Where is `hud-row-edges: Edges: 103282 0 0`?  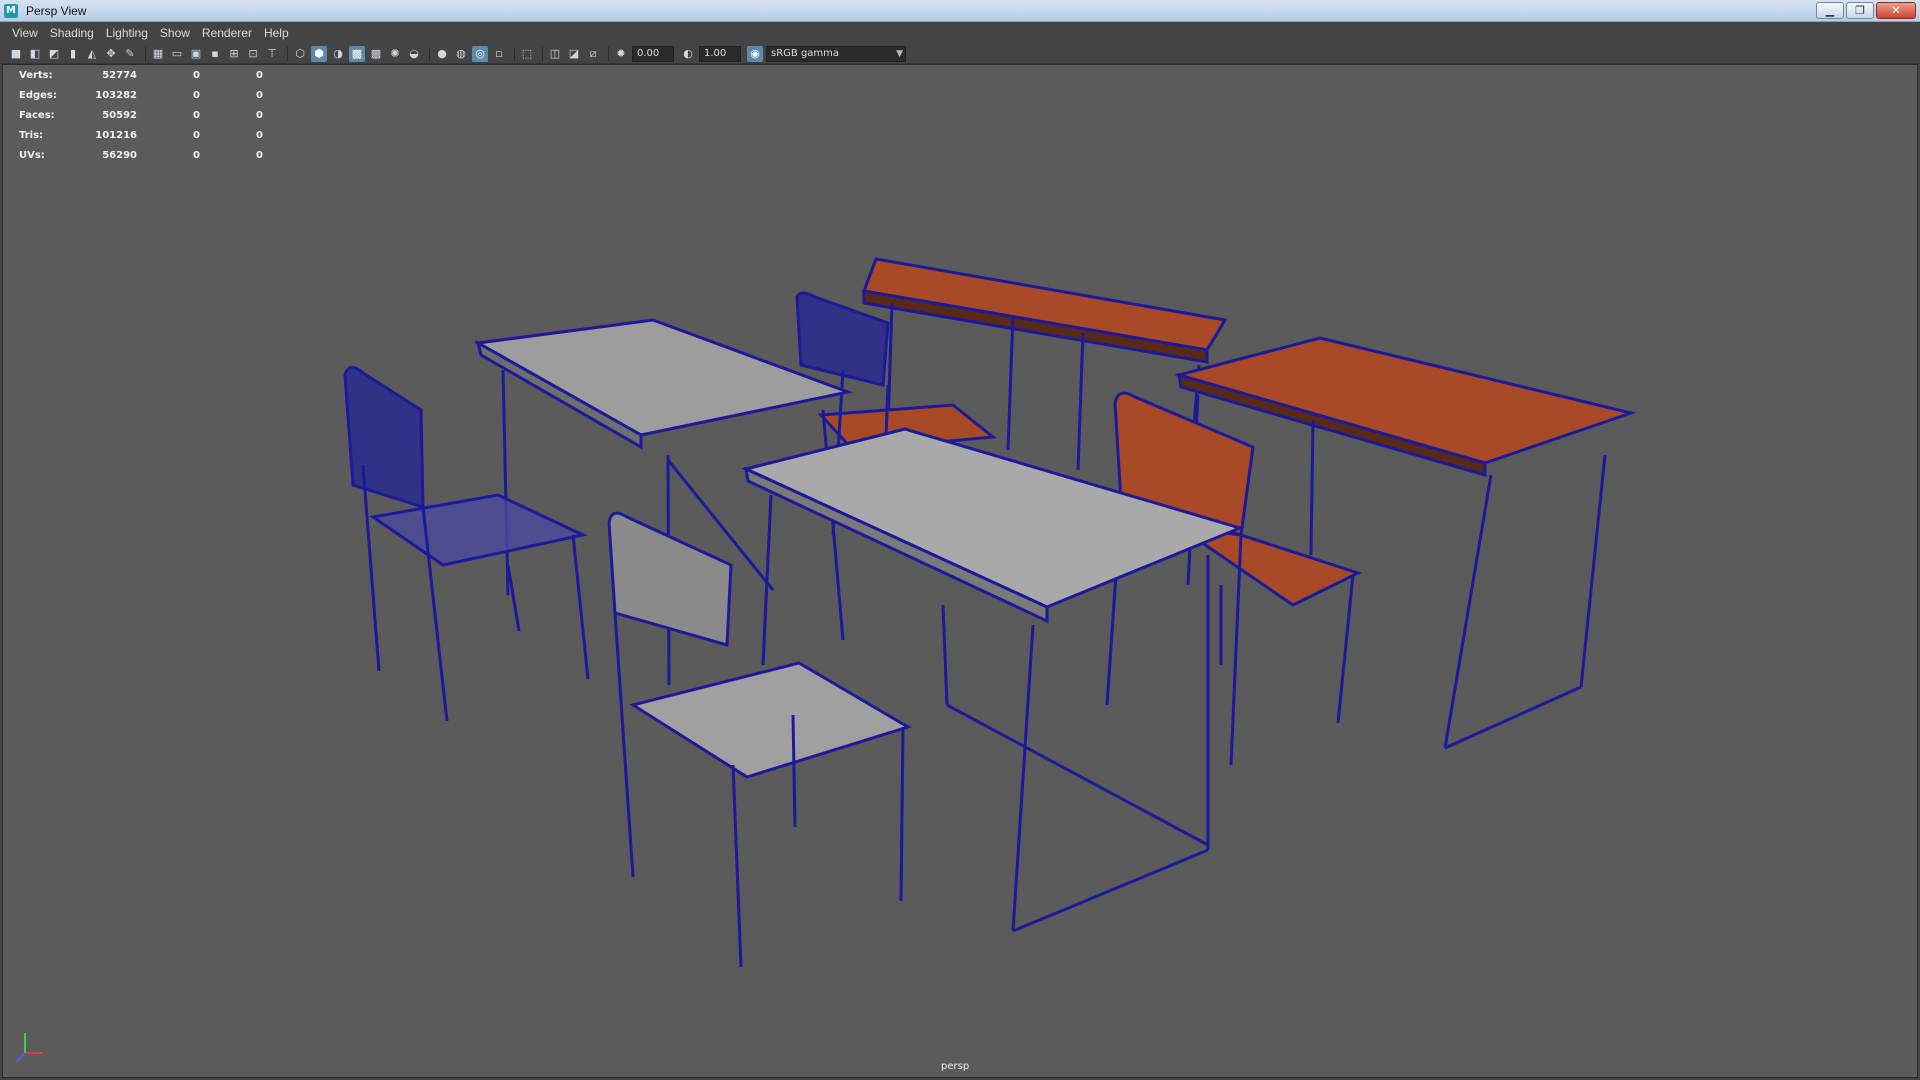 hud-row-edges: Edges: 103282 0 0 is located at coordinates (141, 95).